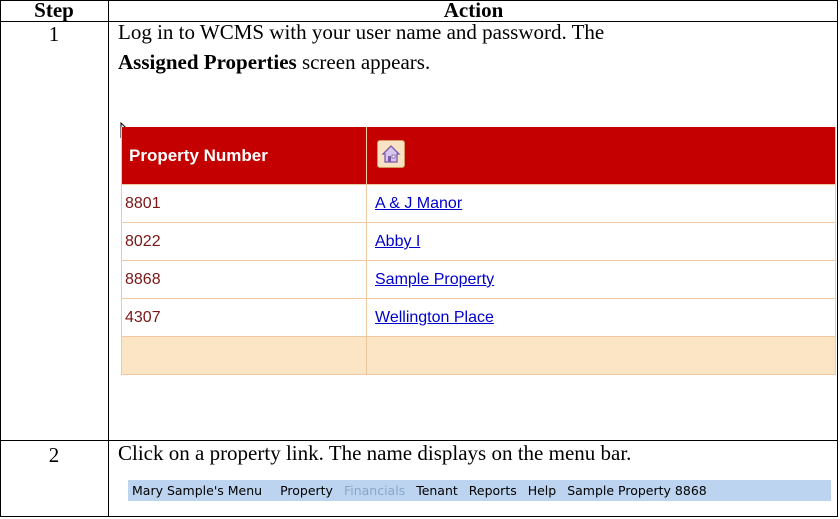 Image resolution: width=840 pixels, height=519 pixels. What do you see at coordinates (601, 317) in the screenshot?
I see `property-name-cell: Wellington Place` at bounding box center [601, 317].